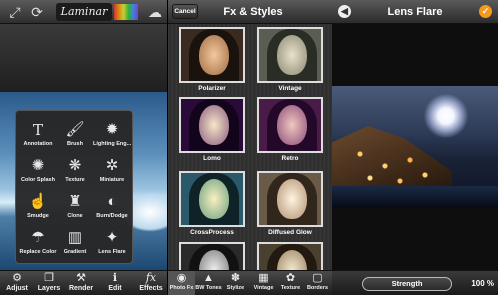 The width and height of the screenshot is (498, 295). Describe the element at coordinates (75, 129) in the screenshot. I see `brush-icon: 🖌` at that location.